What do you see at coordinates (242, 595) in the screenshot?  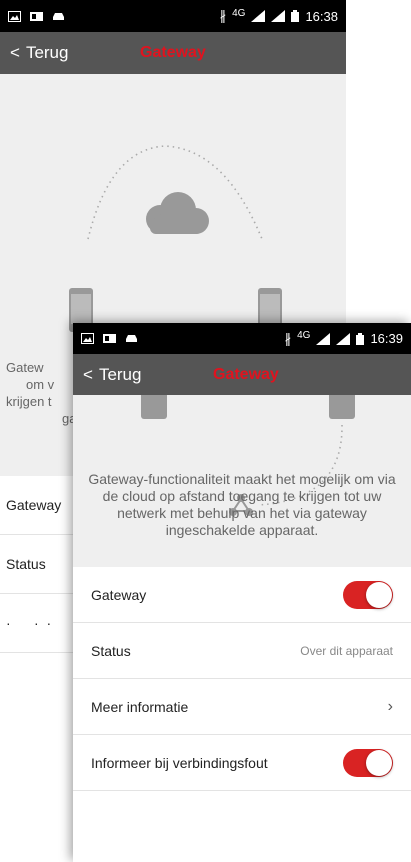 I see `gateway-row: Gateway` at bounding box center [242, 595].